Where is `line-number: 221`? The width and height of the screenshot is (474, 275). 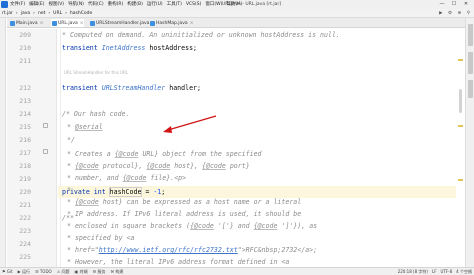
line-number: 221 is located at coordinates (25, 205).